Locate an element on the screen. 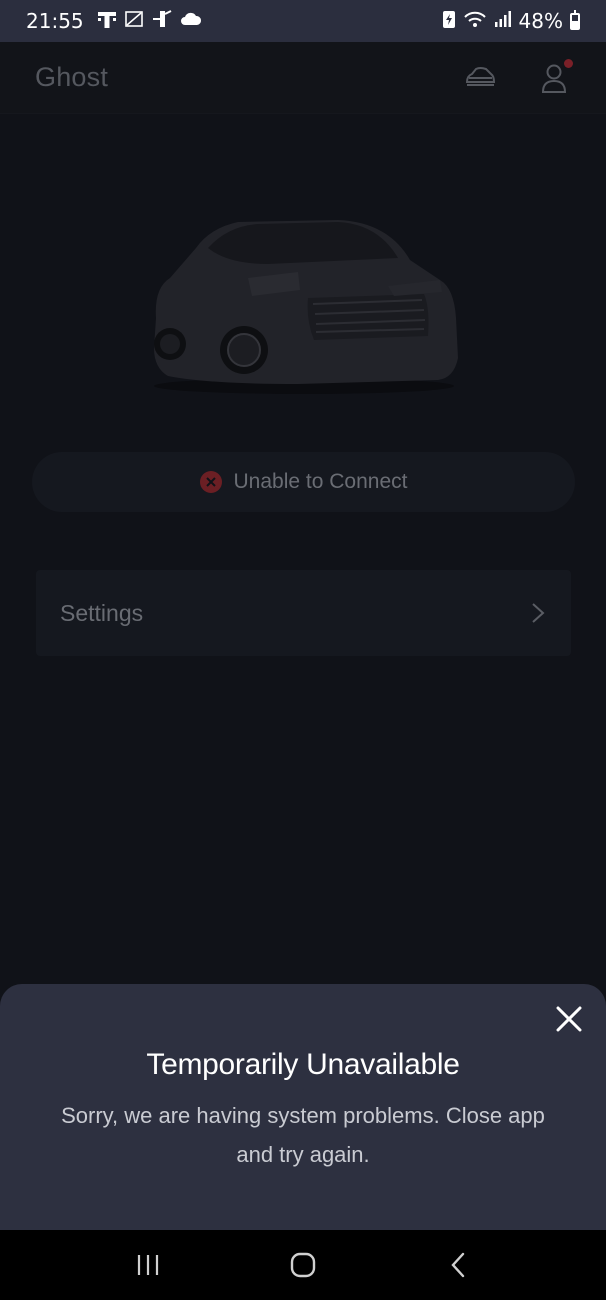 The height and width of the screenshot is (1300, 606). battery-fill is located at coordinates (575, 24).